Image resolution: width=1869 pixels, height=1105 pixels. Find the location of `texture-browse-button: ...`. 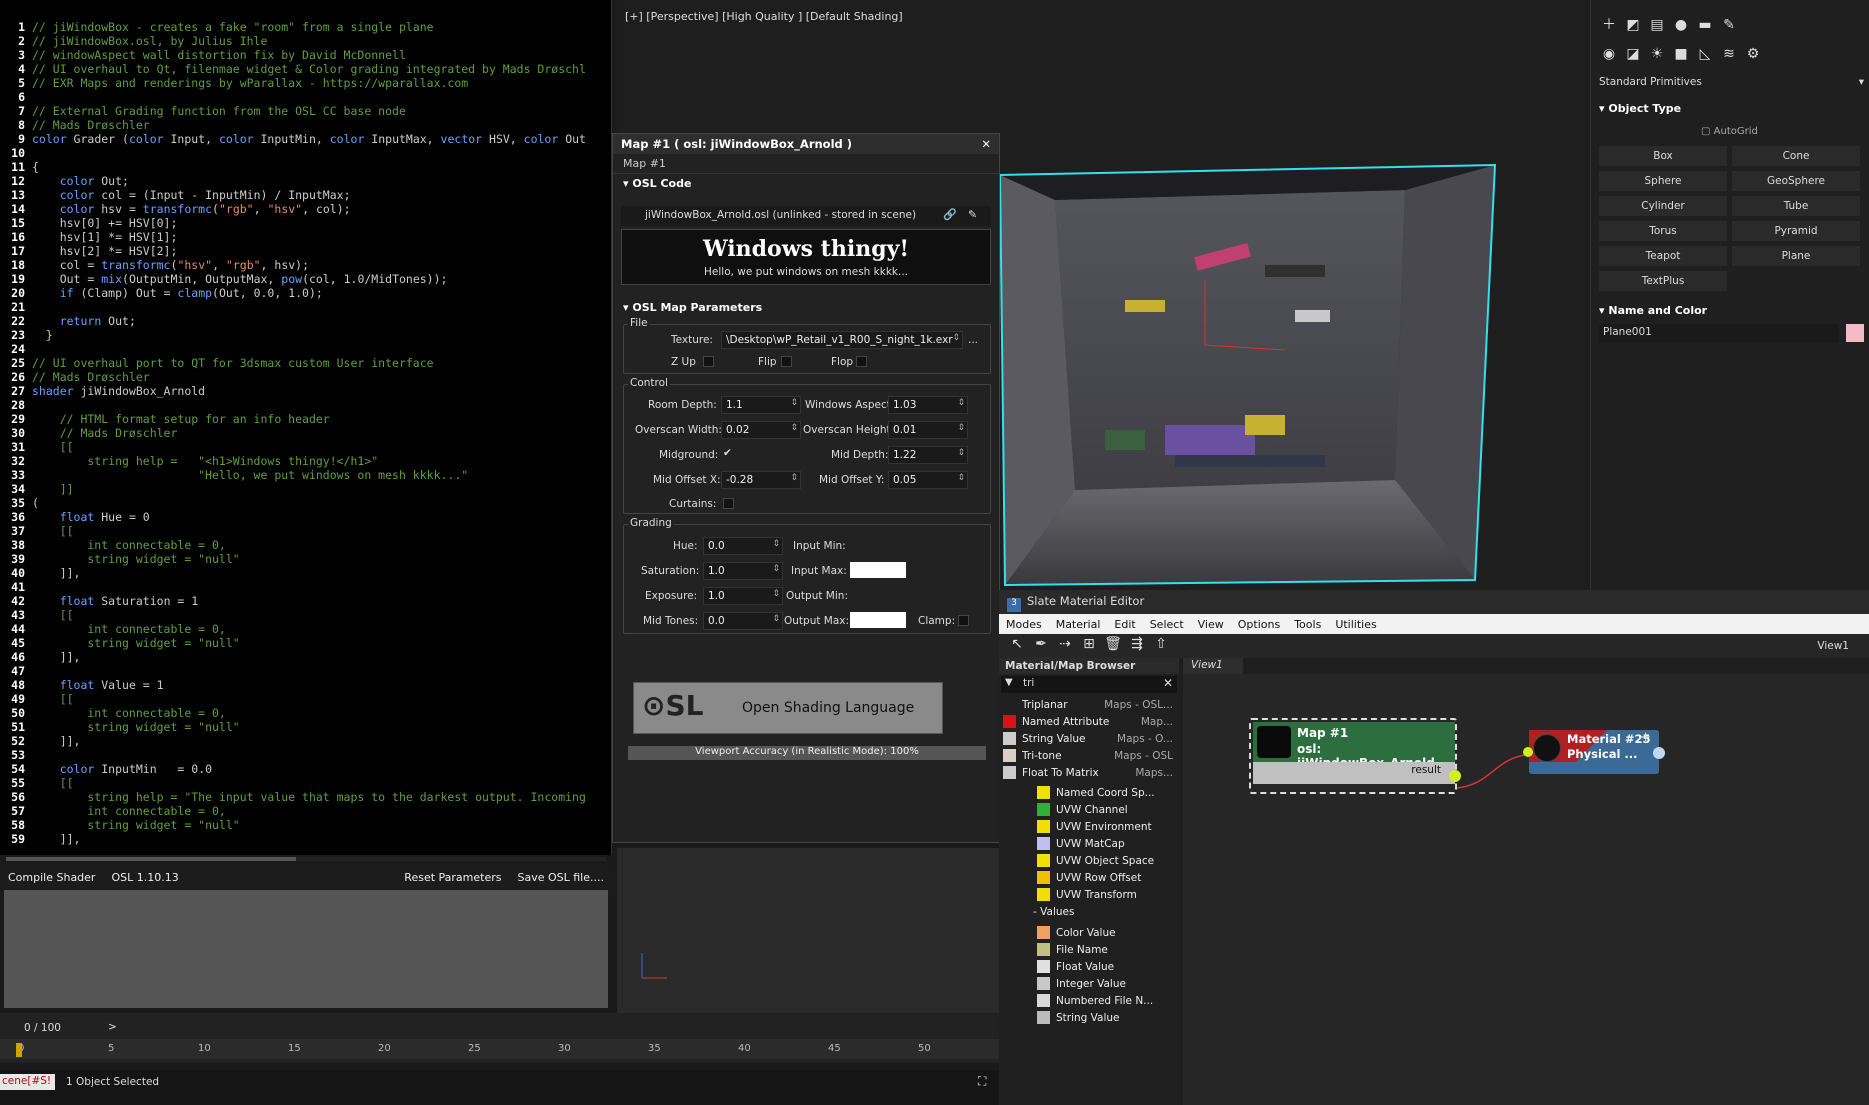

texture-browse-button: ... is located at coordinates (973, 340).